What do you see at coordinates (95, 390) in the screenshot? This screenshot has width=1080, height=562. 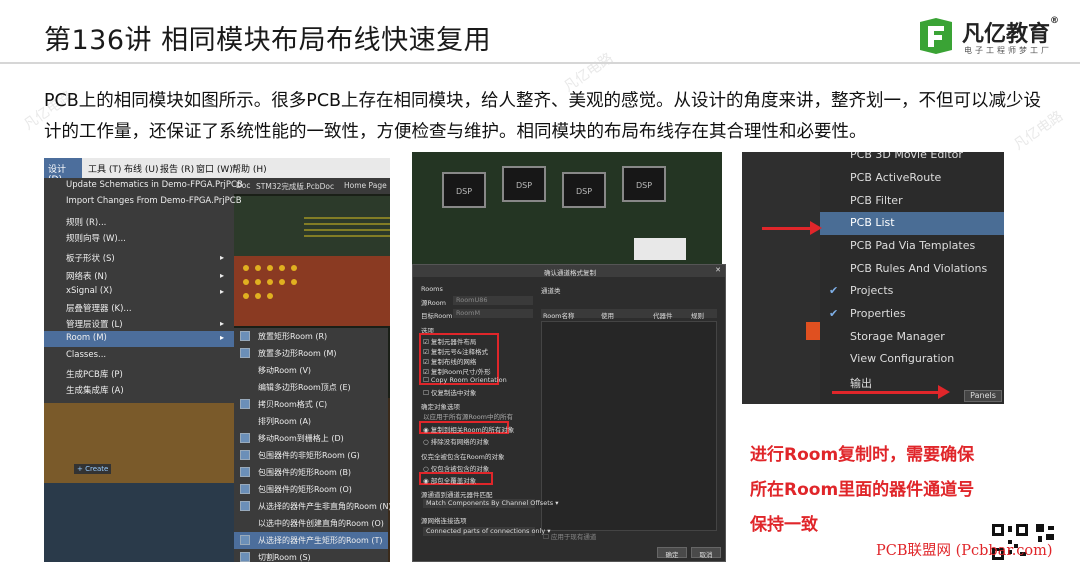 I see `menu-item-make-int-lib: 生成集成库 (A)` at bounding box center [95, 390].